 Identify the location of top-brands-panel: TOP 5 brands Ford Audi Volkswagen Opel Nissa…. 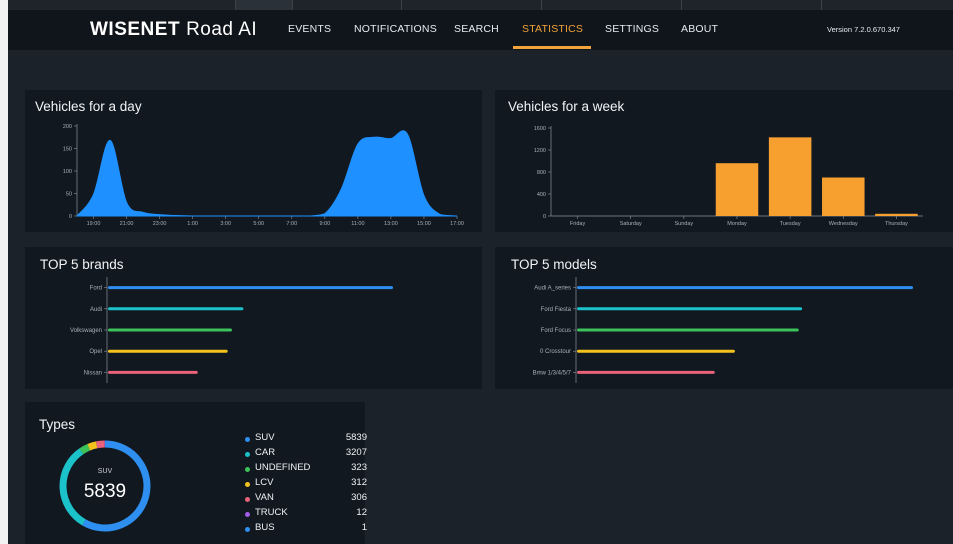
(253, 318).